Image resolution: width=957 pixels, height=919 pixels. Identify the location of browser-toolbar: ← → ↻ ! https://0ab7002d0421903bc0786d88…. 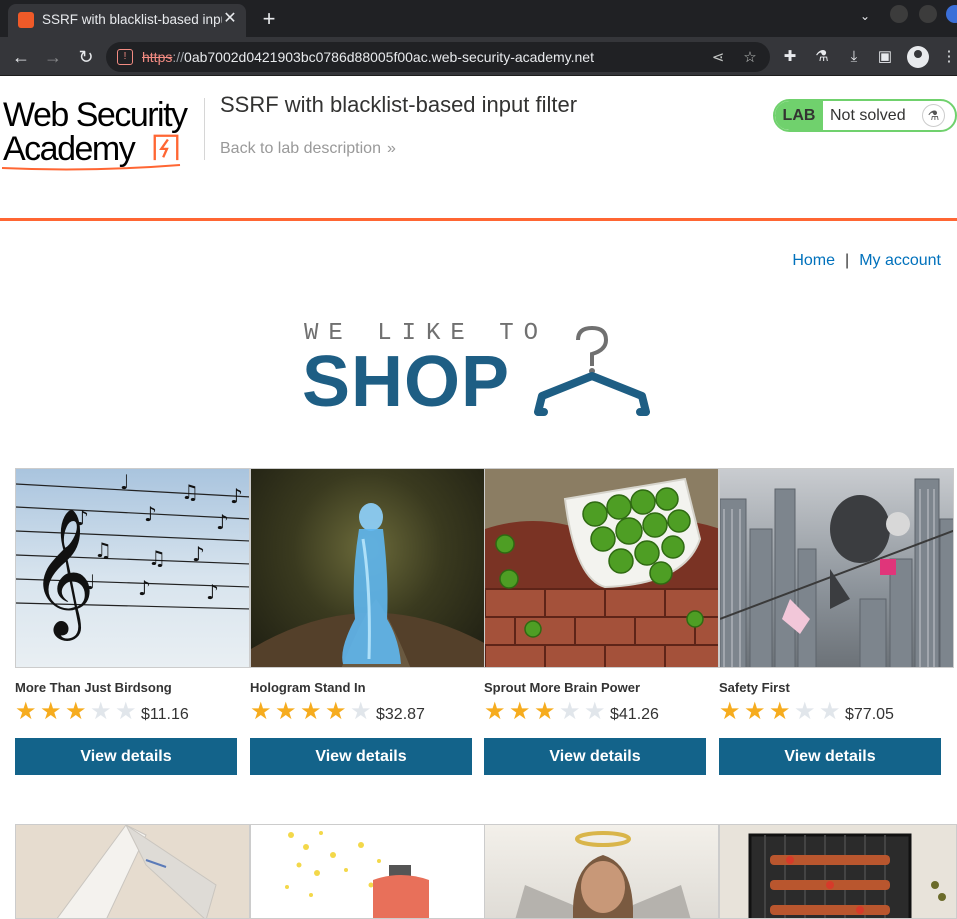
(478, 56).